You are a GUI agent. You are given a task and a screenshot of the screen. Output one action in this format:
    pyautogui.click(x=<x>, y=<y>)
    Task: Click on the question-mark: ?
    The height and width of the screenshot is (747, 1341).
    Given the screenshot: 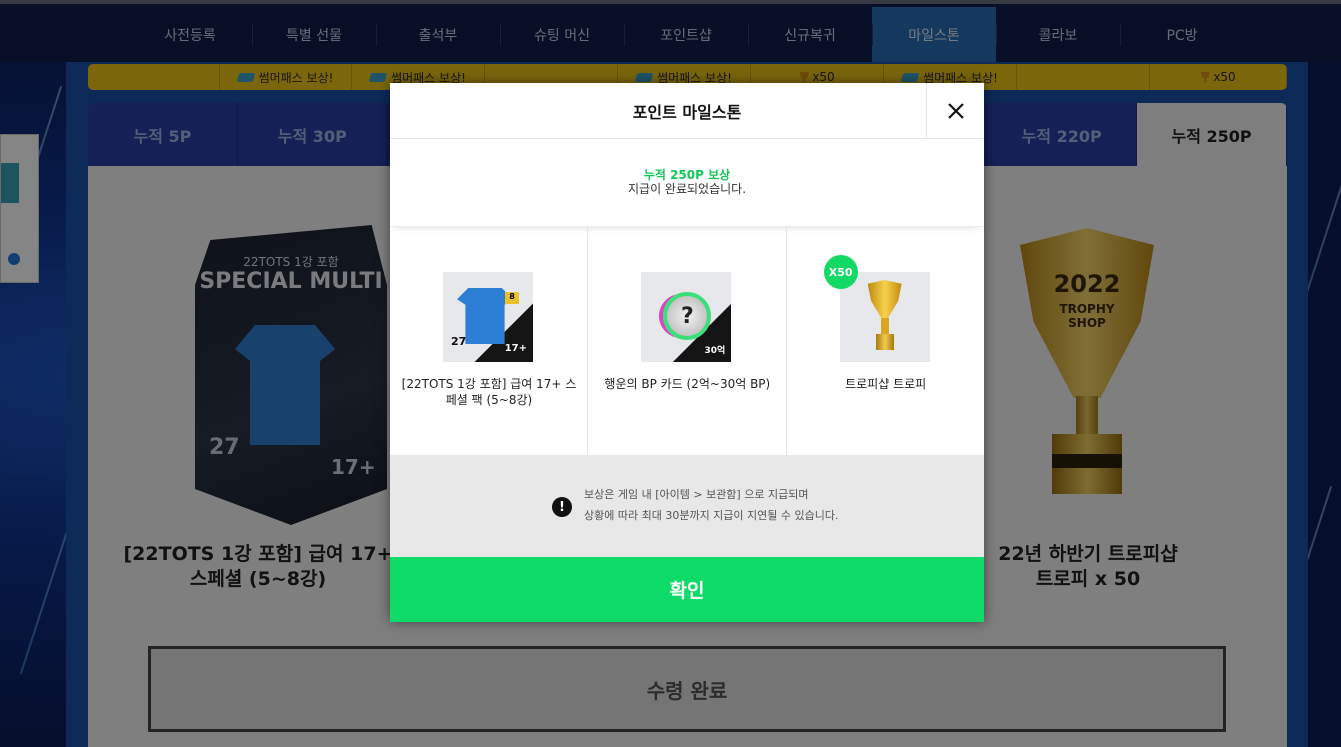 What is the action you would take?
    pyautogui.click(x=687, y=316)
    